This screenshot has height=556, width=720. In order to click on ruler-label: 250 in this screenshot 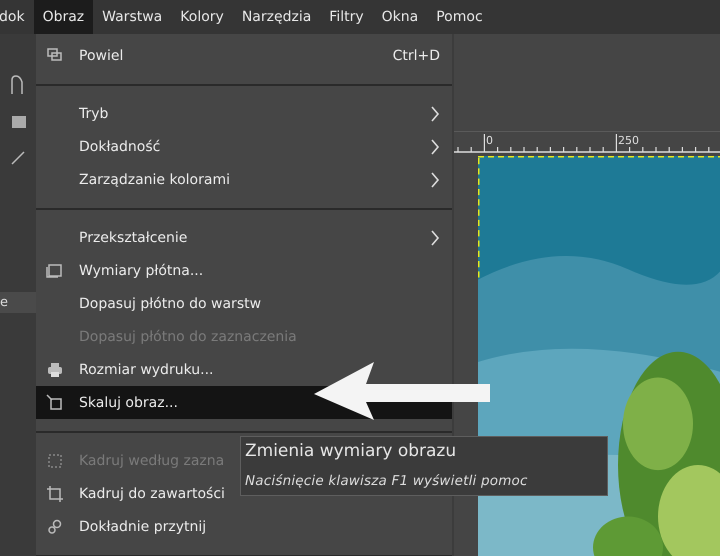, I will do `click(628, 140)`.